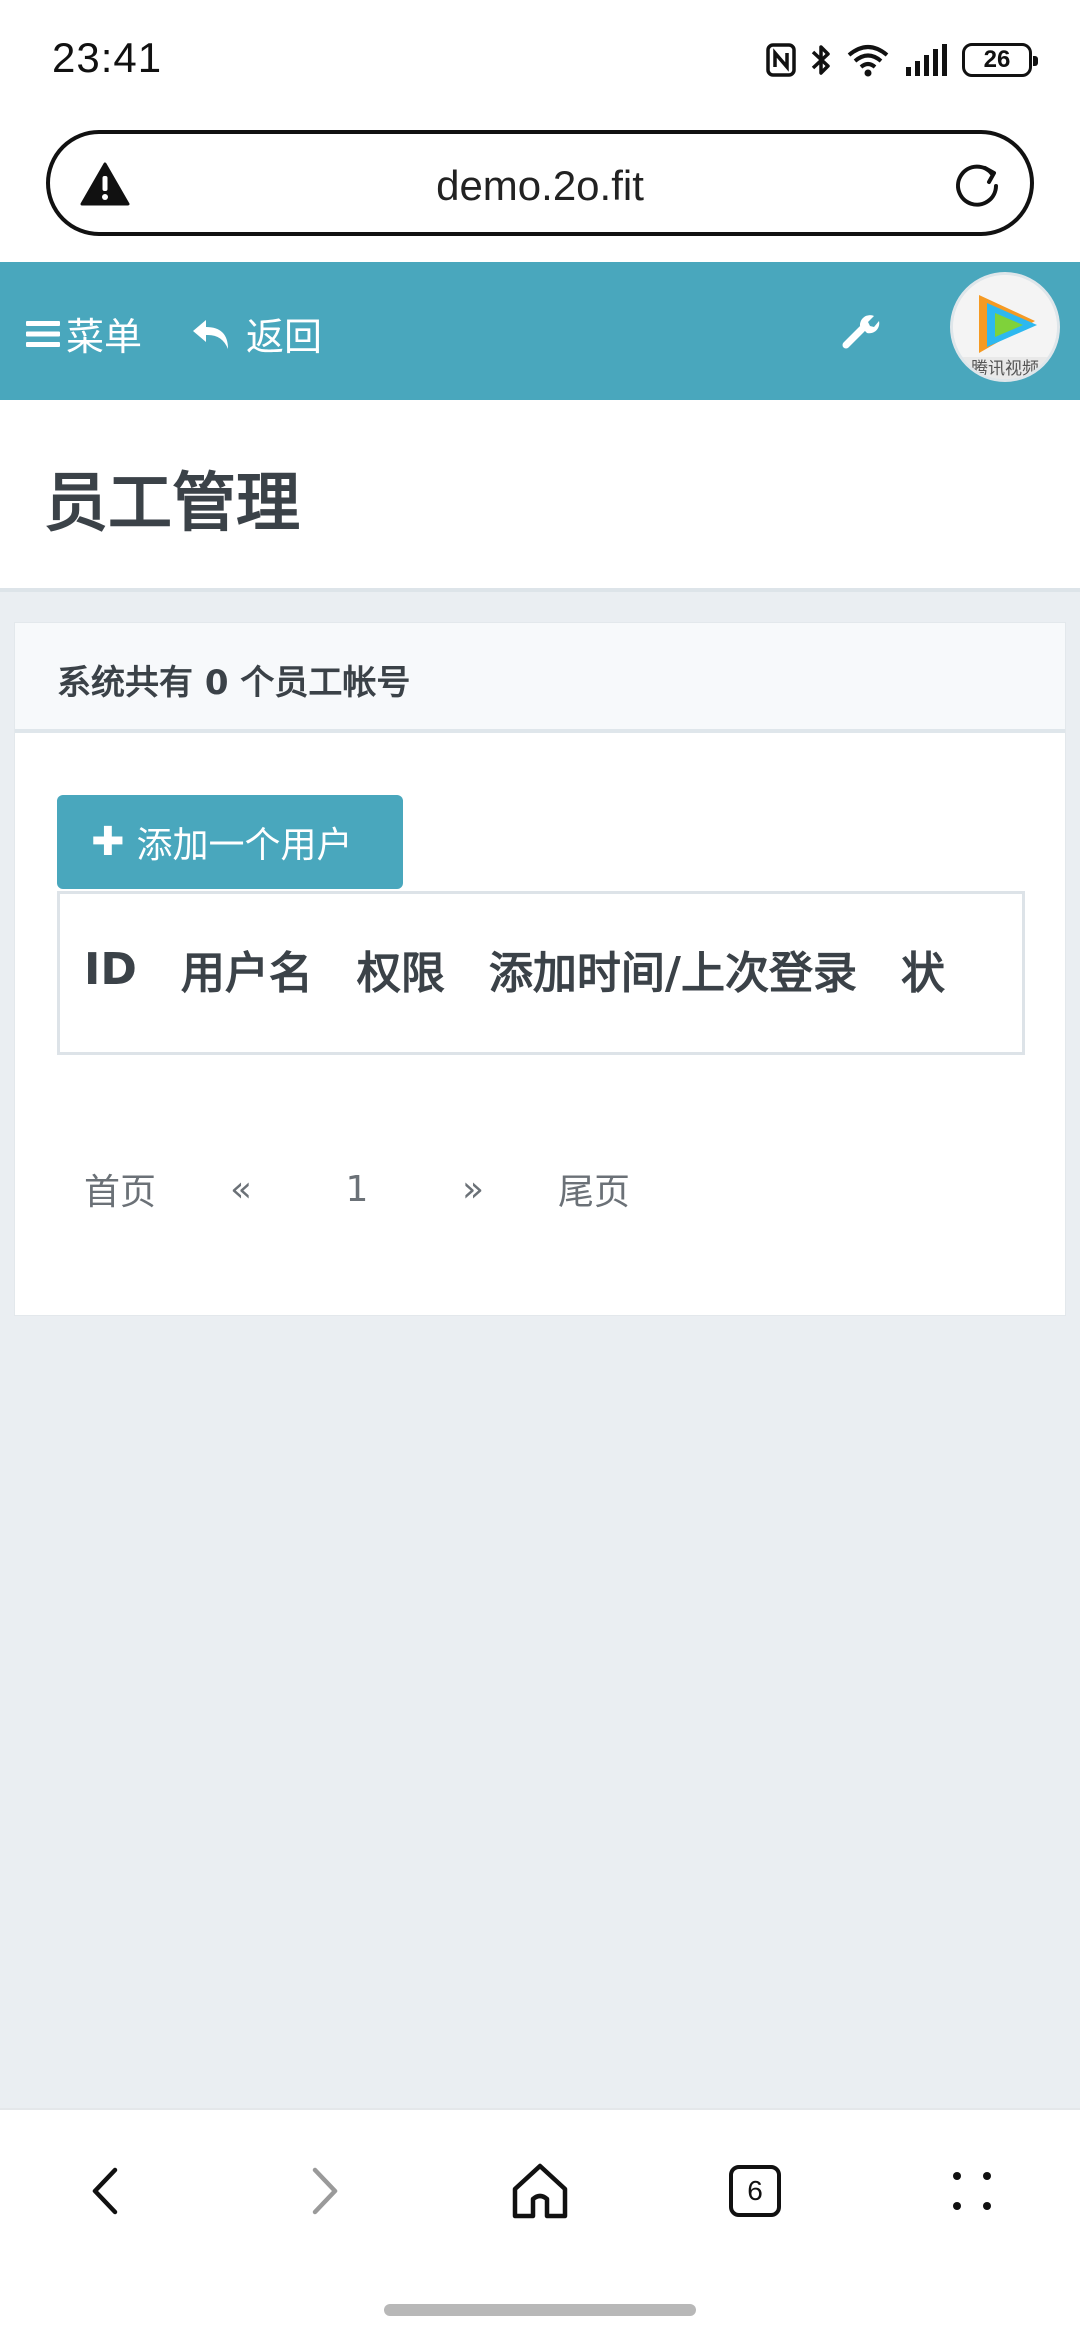 This screenshot has height=2331, width=1080. I want to click on staff-table: ID 用户名 权限 添加时间/上次登录 状, so click(513, 969).